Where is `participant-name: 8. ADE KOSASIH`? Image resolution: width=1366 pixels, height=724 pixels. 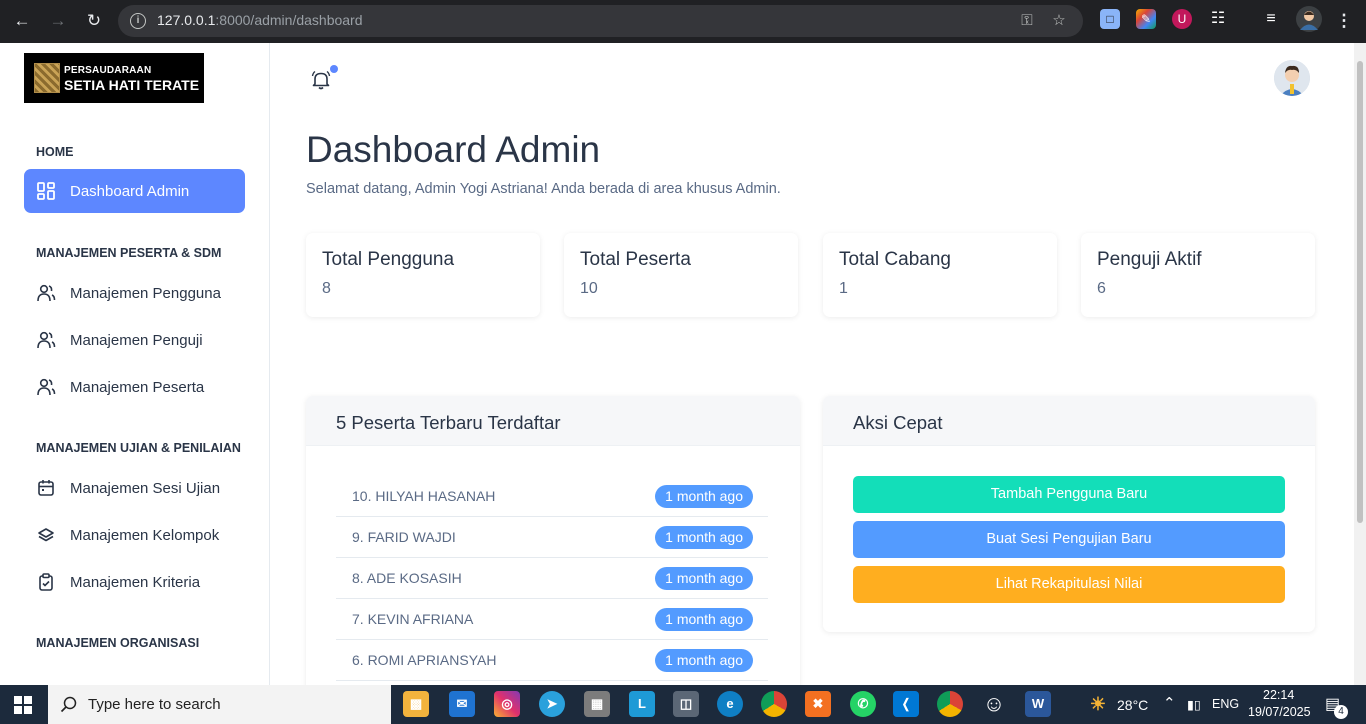 participant-name: 8. ADE KOSASIH is located at coordinates (407, 578).